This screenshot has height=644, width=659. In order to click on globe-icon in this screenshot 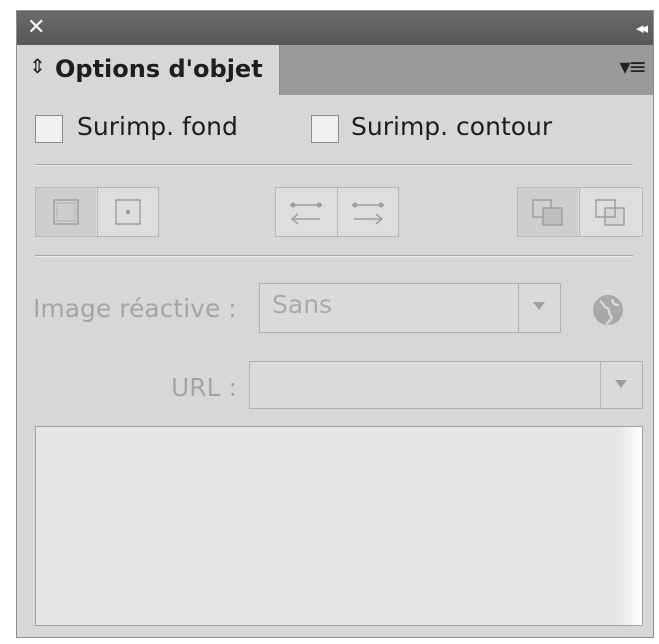, I will do `click(608, 310)`.